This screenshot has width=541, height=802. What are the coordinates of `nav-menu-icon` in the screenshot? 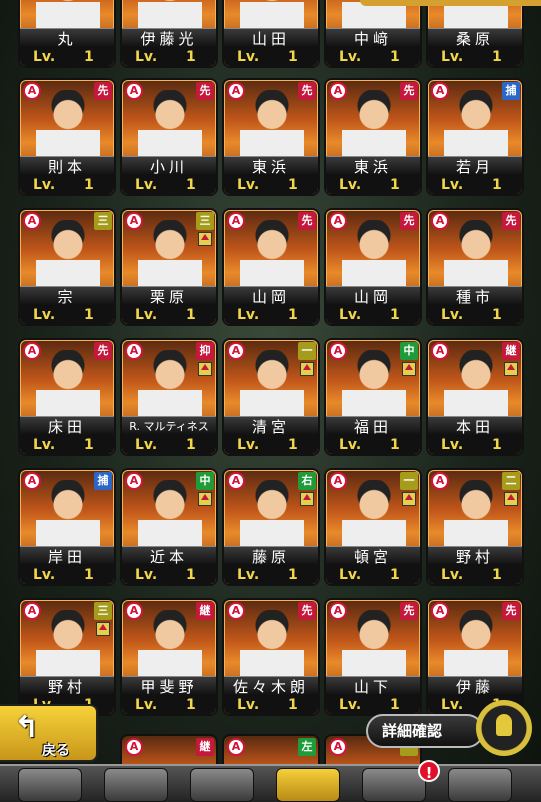 It's located at (480, 785).